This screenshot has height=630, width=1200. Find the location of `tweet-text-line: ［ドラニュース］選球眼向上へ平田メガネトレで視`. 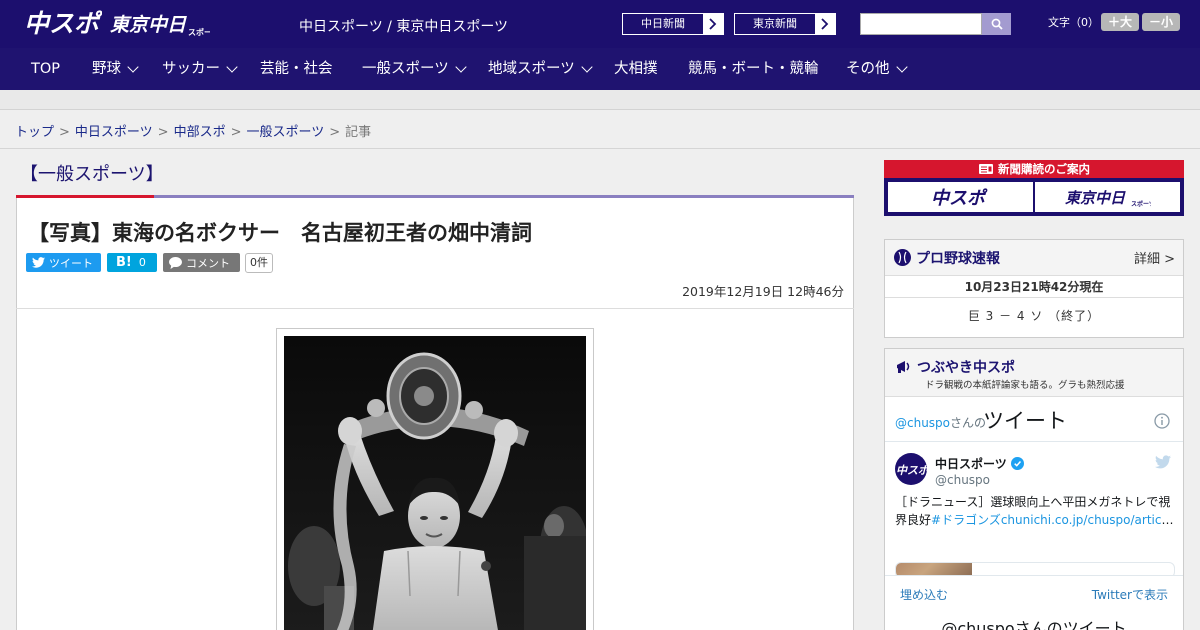

tweet-text-line: ［ドラニュース］選球眼向上へ平田メガネトレで視 is located at coordinates (1033, 502).